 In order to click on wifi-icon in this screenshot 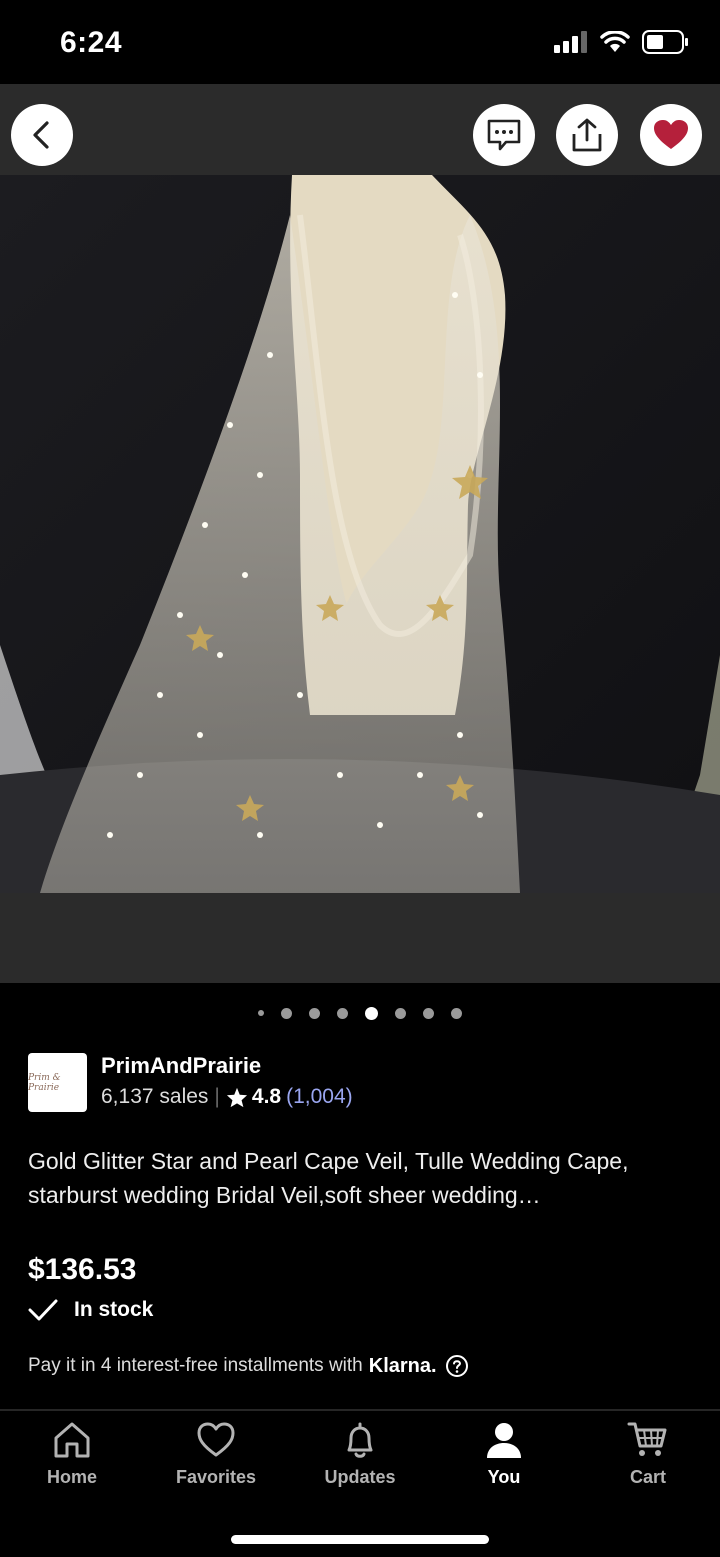, I will do `click(615, 41)`.